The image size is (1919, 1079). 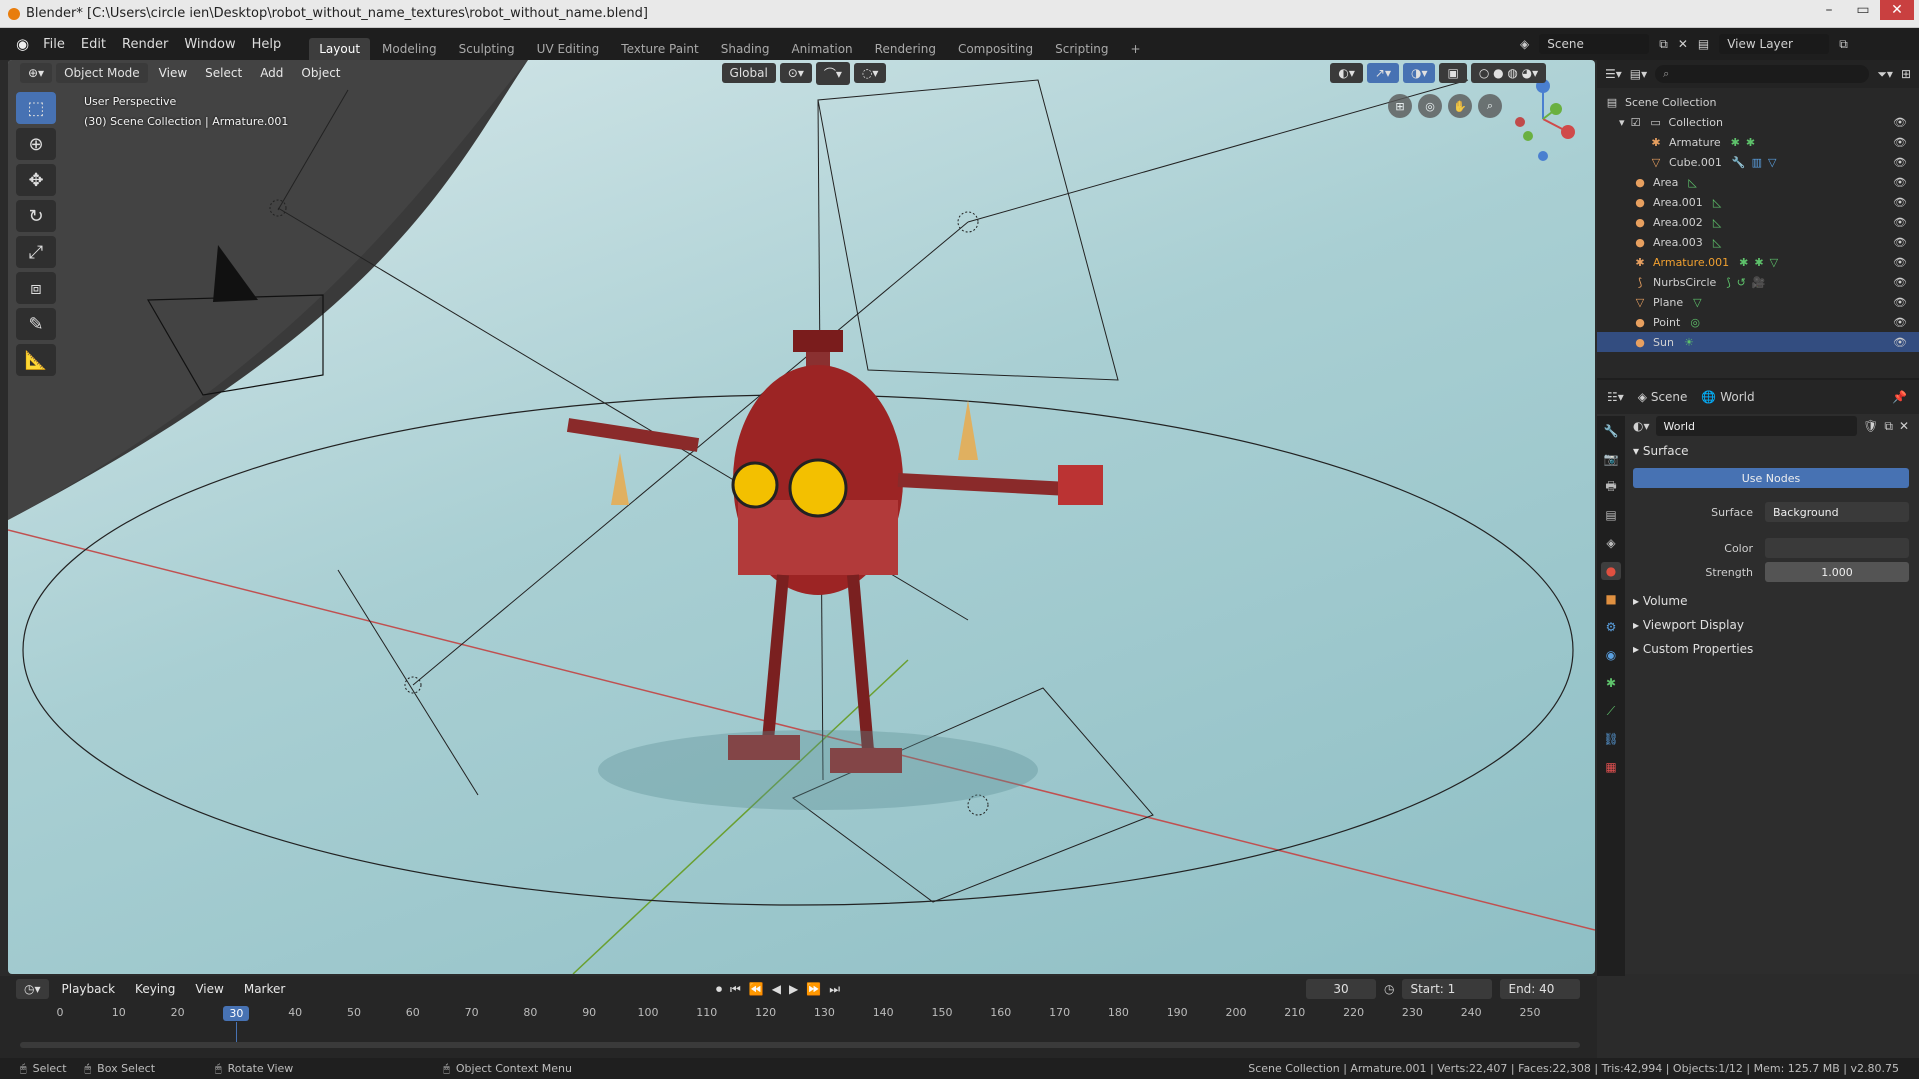 I want to click on overlay-toggle-icon: ◑▾, so click(x=1419, y=73).